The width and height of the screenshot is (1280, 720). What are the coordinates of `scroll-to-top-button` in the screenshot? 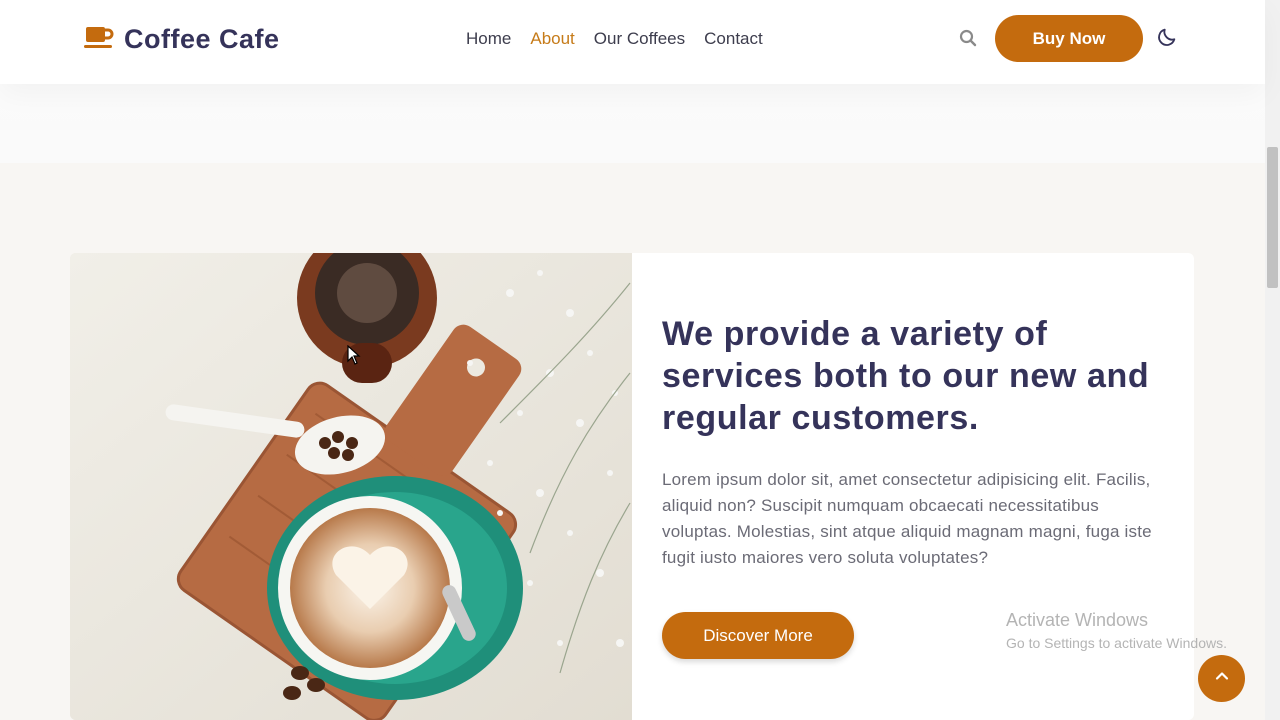 It's located at (1221, 678).